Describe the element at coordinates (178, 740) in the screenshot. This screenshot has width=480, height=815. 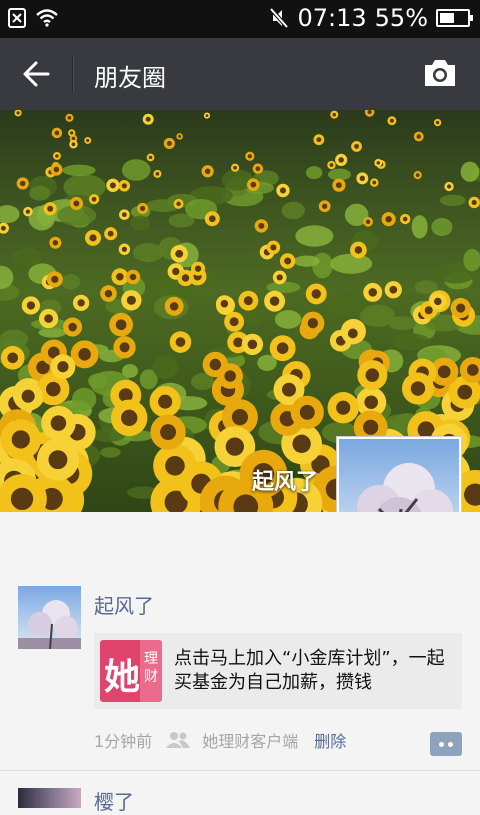
I see `people-icon` at that location.